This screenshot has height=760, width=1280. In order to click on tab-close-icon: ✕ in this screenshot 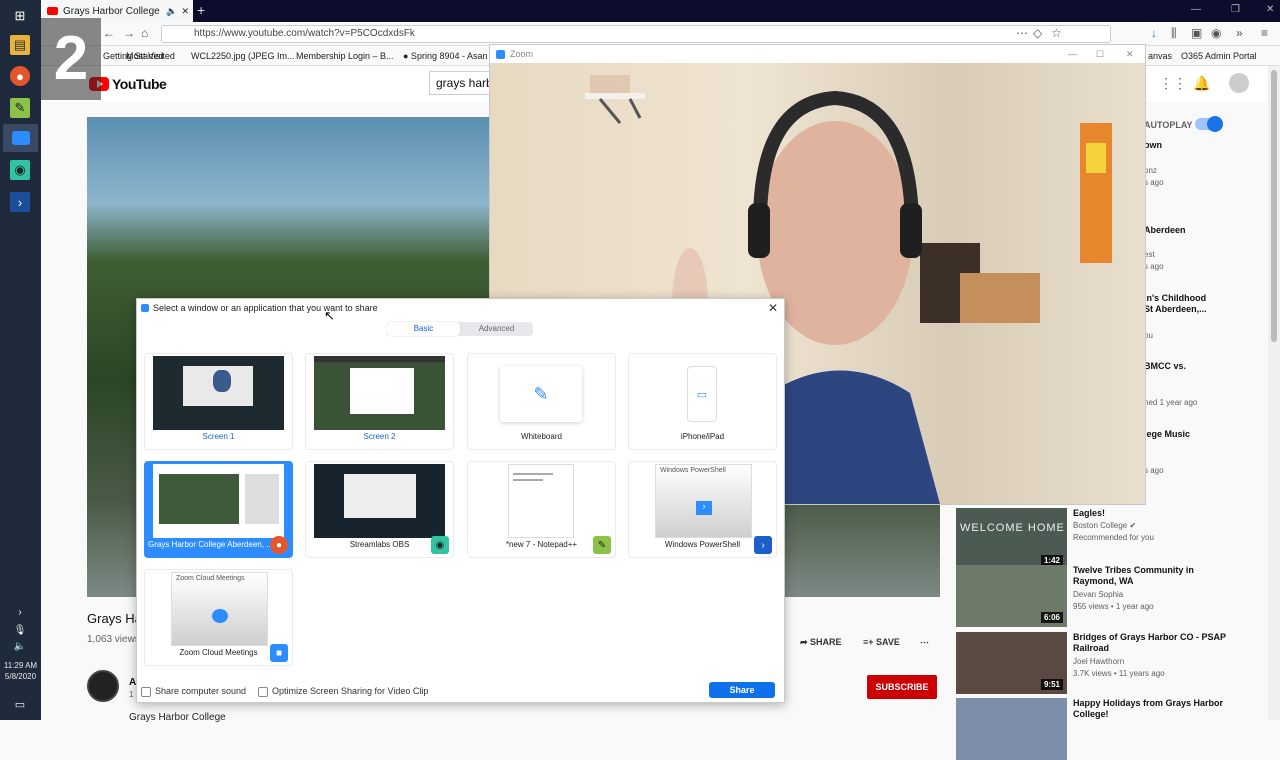, I will do `click(185, 11)`.